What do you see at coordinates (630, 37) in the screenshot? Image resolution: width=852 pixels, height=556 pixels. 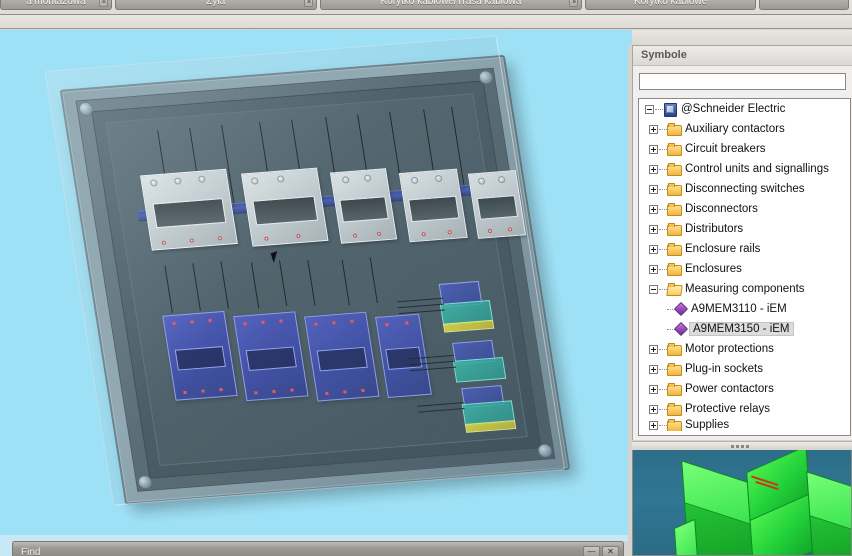 I see `viewport-right-edge` at bounding box center [630, 37].